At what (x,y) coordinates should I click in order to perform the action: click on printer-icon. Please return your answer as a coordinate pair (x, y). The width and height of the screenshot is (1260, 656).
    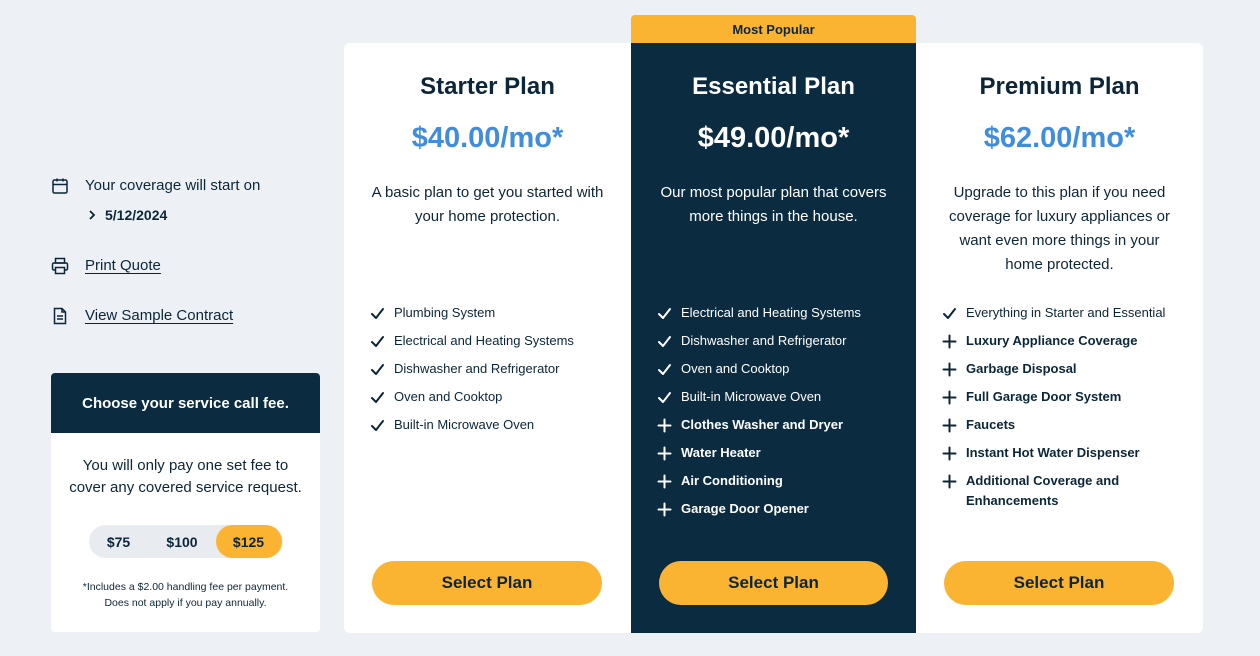
    Looking at the image, I should click on (60, 266).